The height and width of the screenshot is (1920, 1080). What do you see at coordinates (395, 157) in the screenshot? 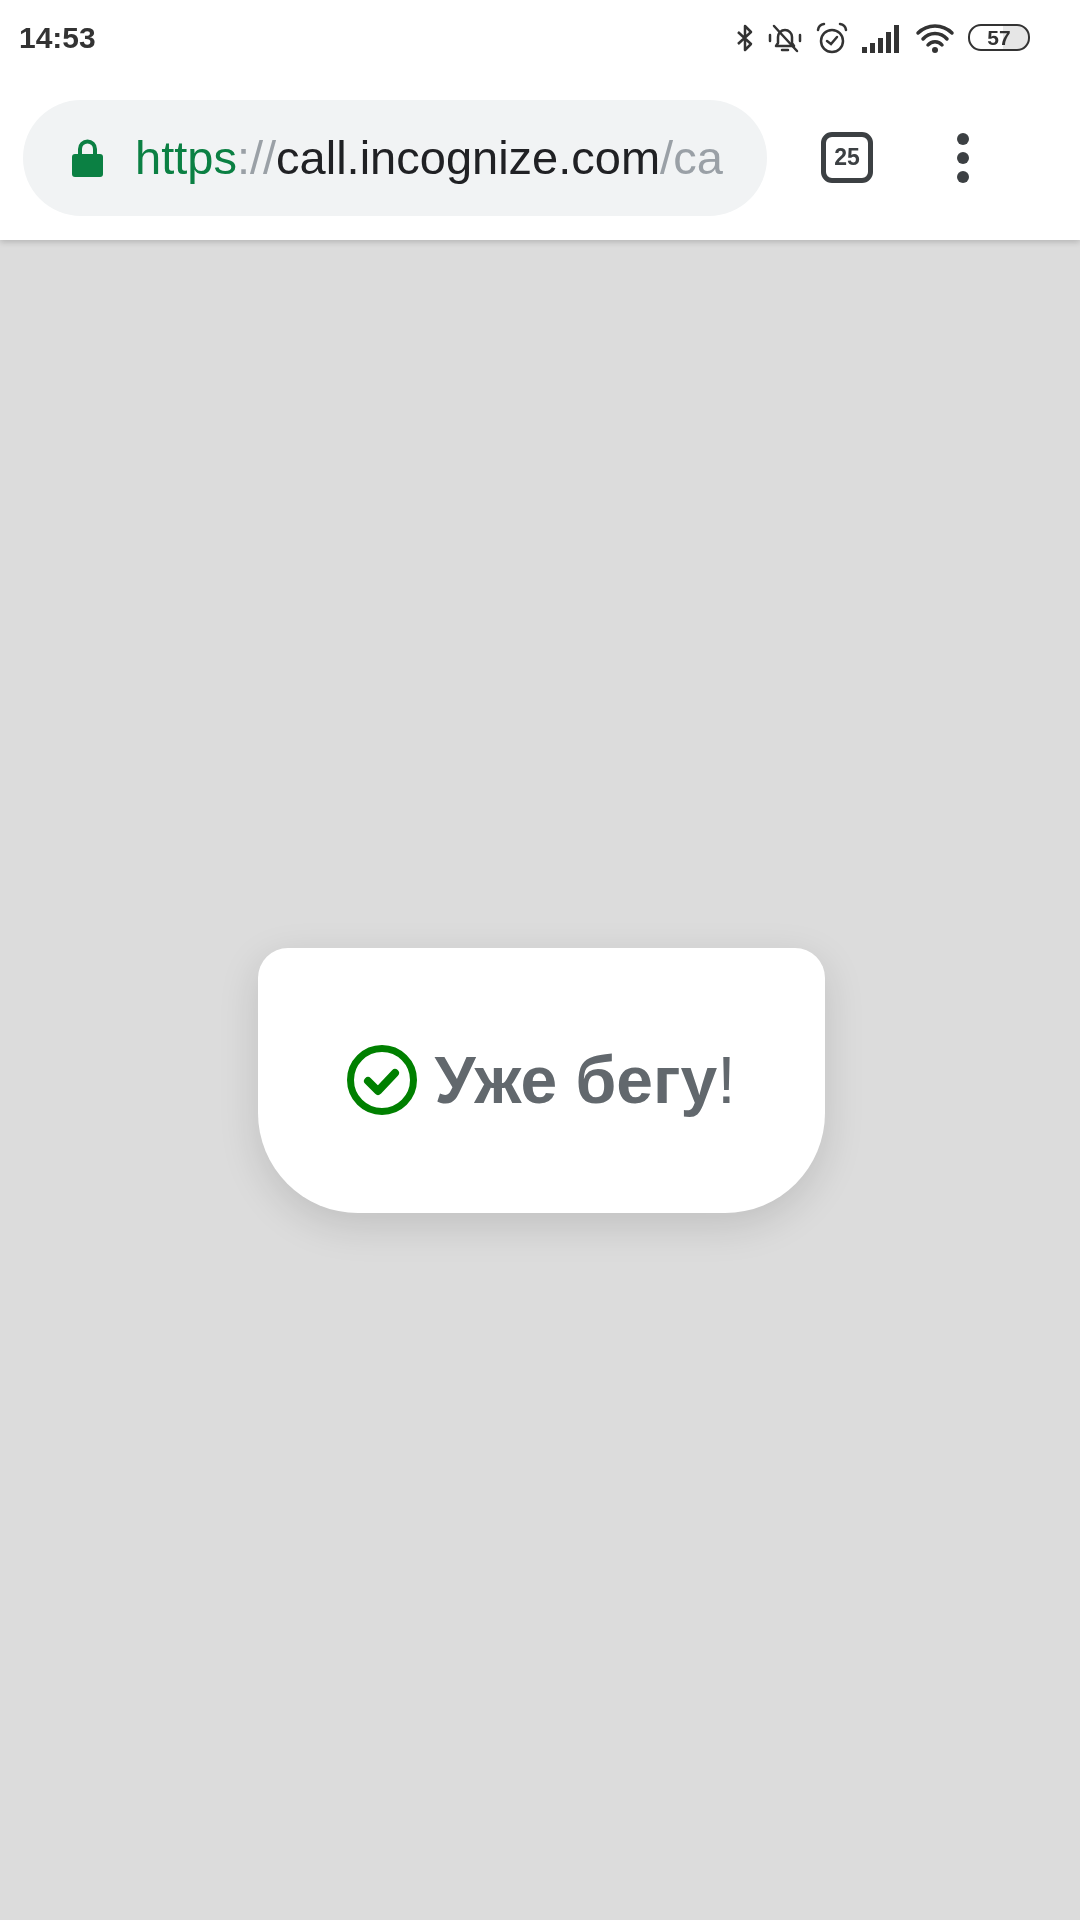
I see `address-bar: https://call.incognize.com/ca` at bounding box center [395, 157].